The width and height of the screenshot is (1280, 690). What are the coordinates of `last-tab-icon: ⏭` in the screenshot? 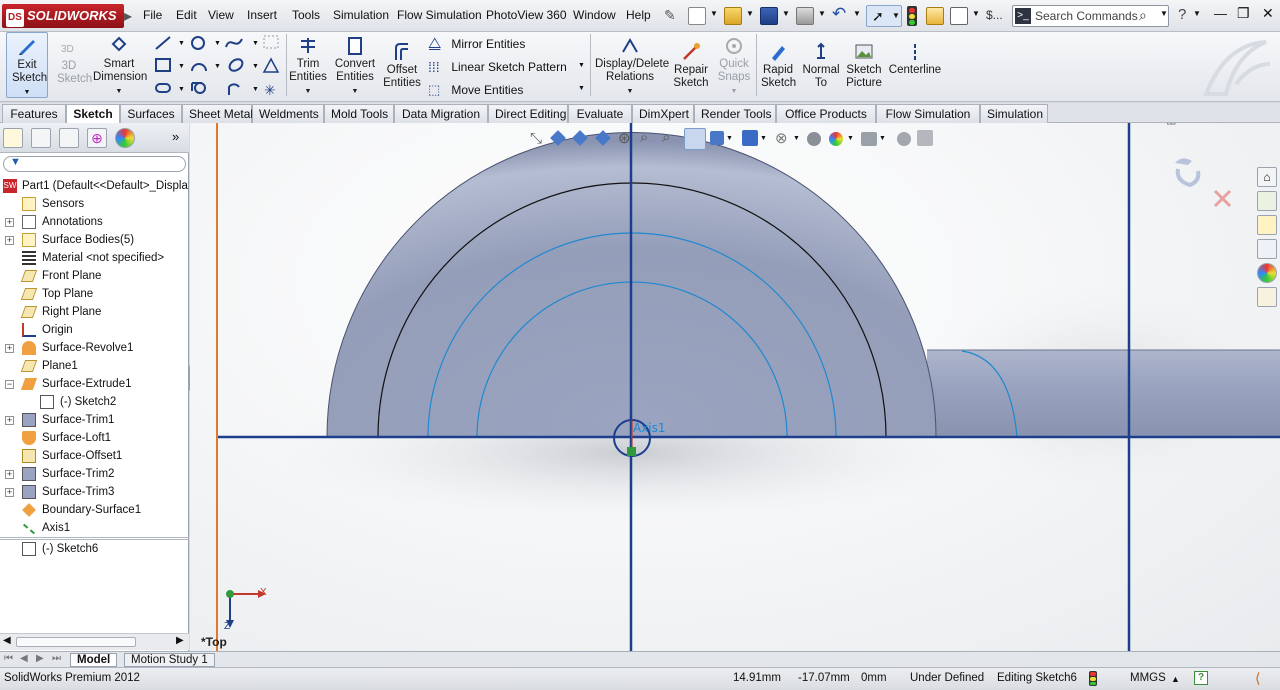 It's located at (56, 658).